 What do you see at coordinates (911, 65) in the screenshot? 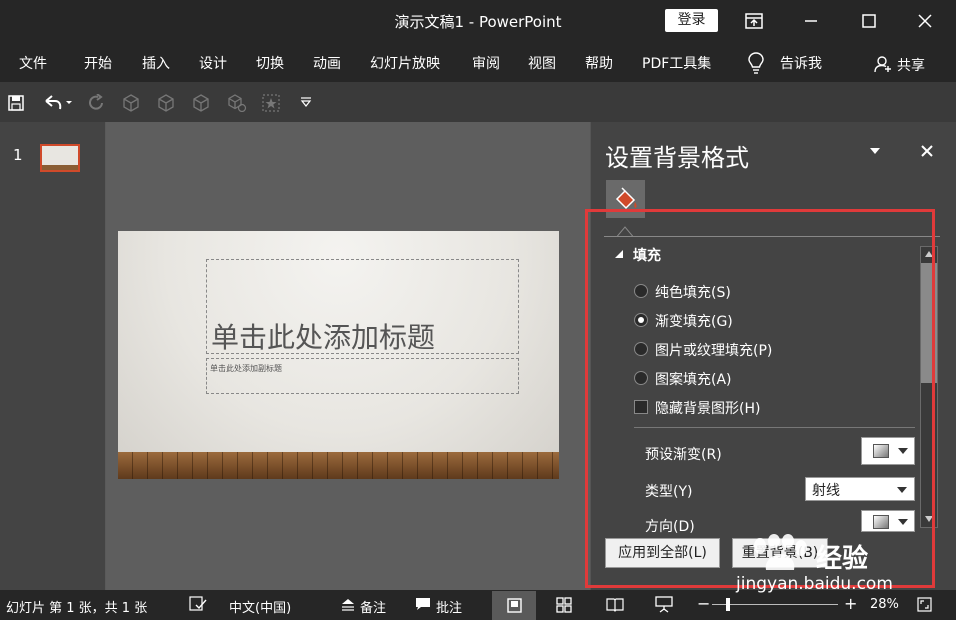
I see `share-button: 共享` at bounding box center [911, 65].